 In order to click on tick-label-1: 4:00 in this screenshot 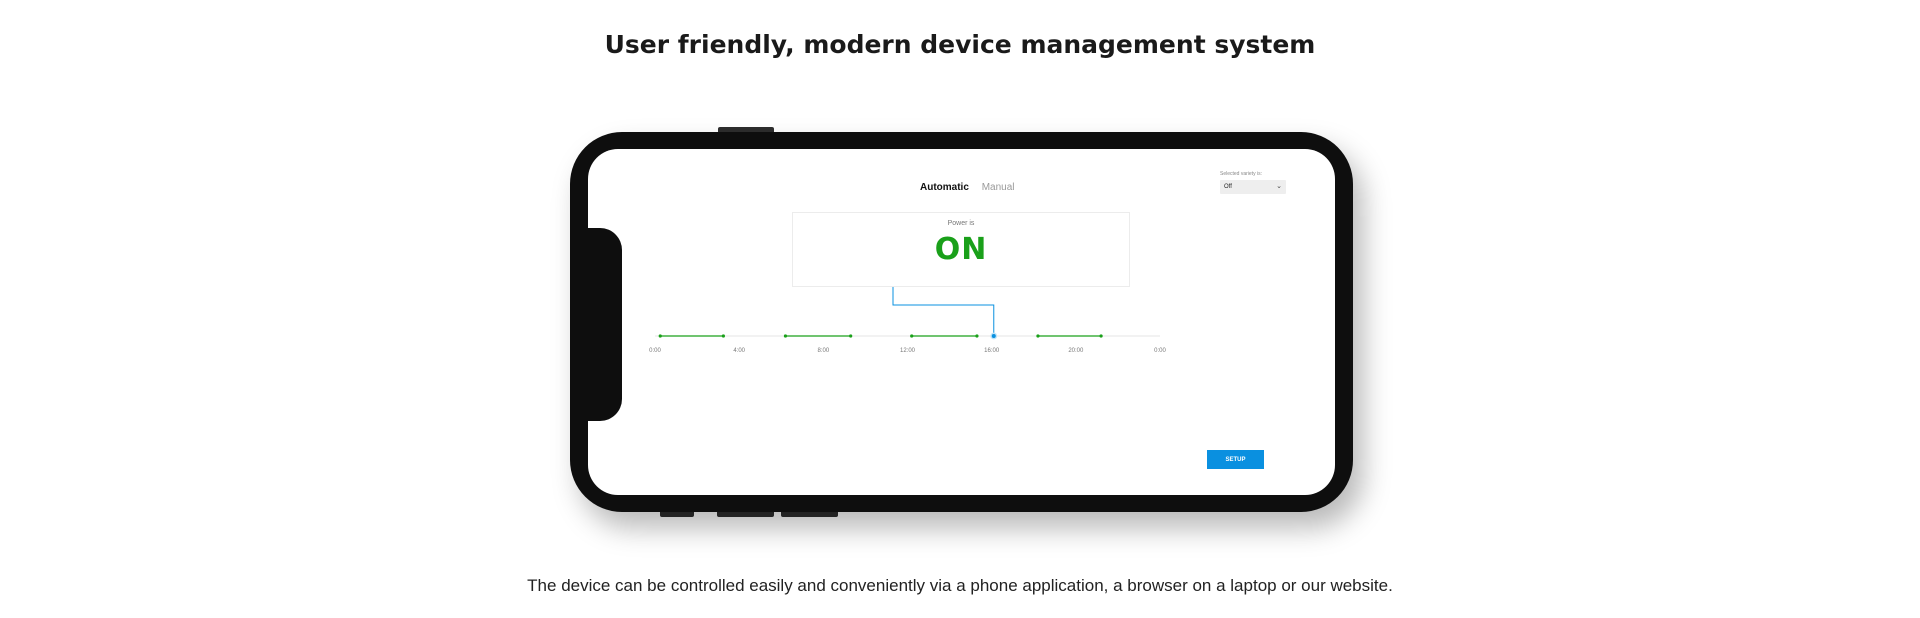, I will do `click(739, 351)`.